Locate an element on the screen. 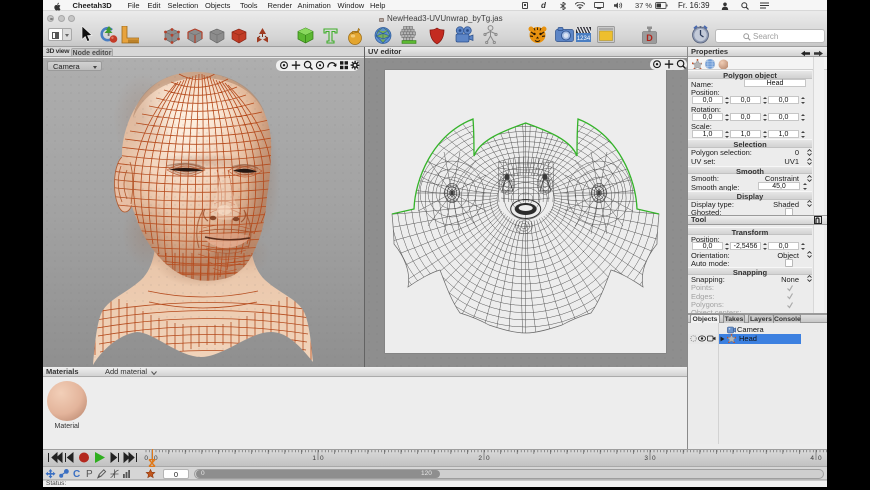 Image resolution: width=870 pixels, height=490 pixels. svg-text: P is located at coordinates (89, 474).